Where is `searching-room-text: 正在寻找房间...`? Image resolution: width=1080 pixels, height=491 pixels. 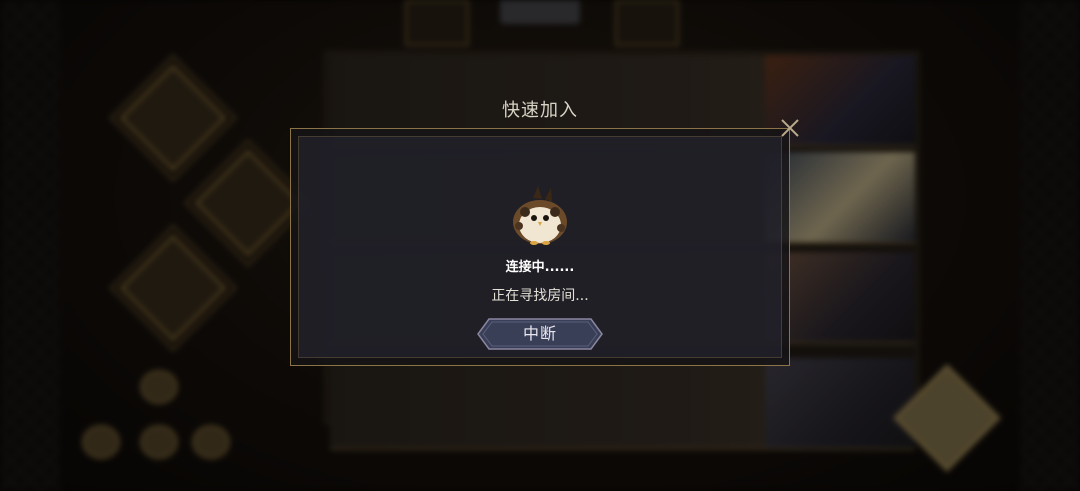 searching-room-text: 正在寻找房间... is located at coordinates (540, 296).